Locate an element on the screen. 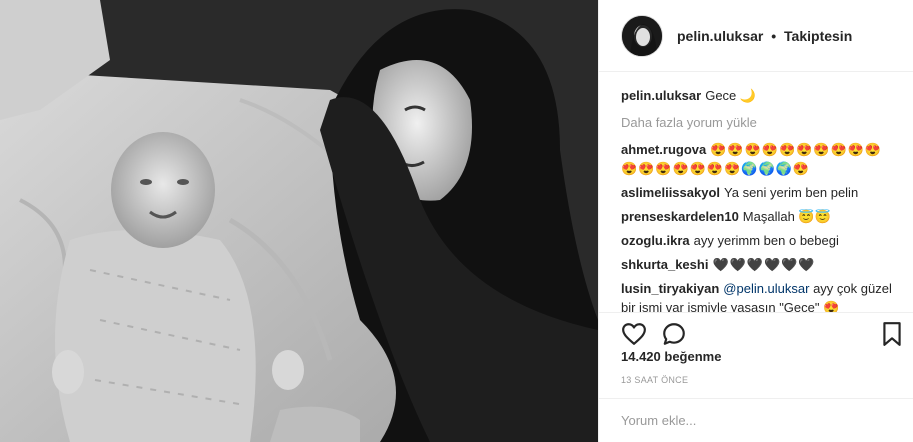 The width and height of the screenshot is (913, 442). likes-count: 14.420 beğenme is located at coordinates (671, 356).